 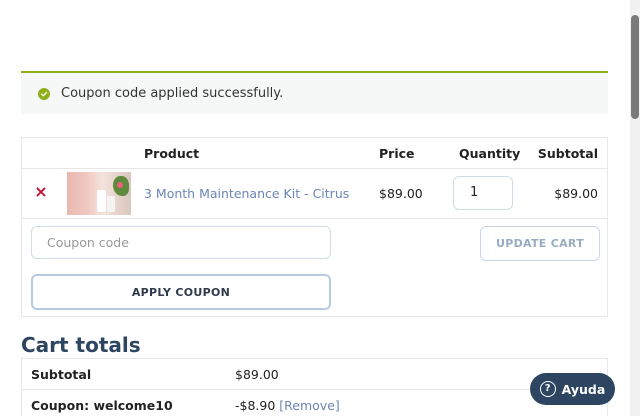 I want to click on remove-item-icon: ×, so click(x=41, y=192).